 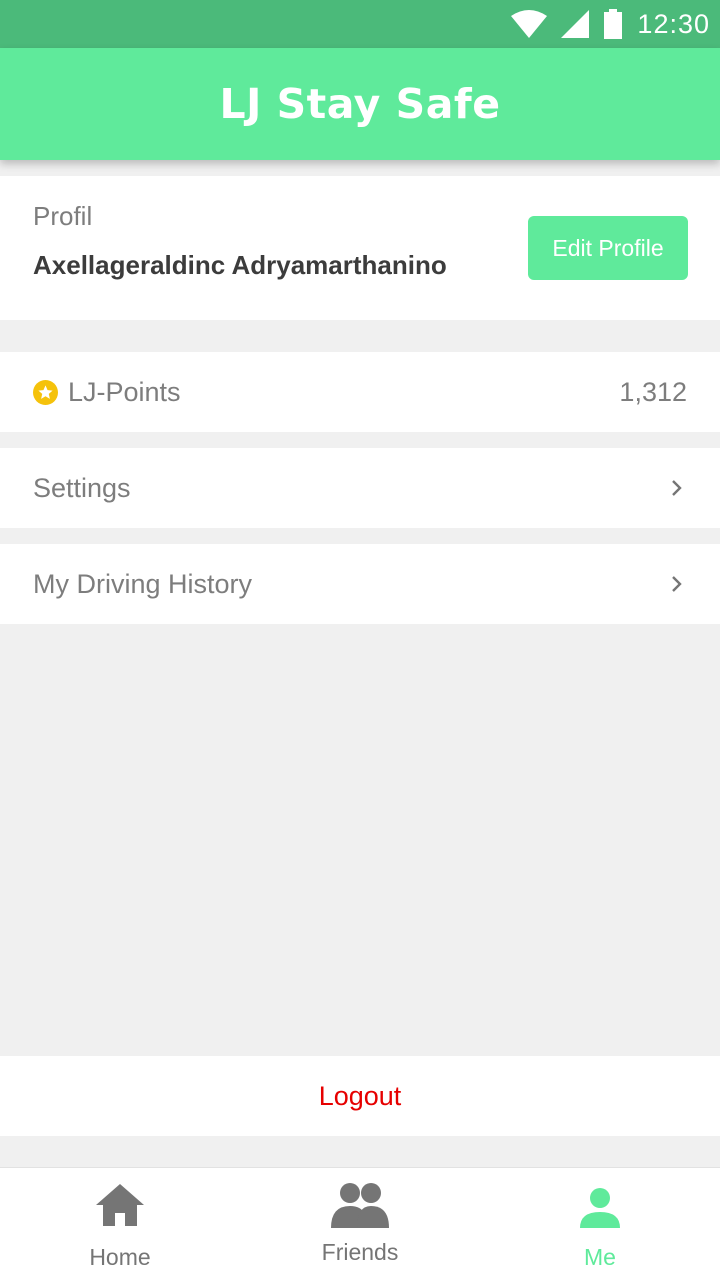 I want to click on friends-icon, so click(x=360, y=1207).